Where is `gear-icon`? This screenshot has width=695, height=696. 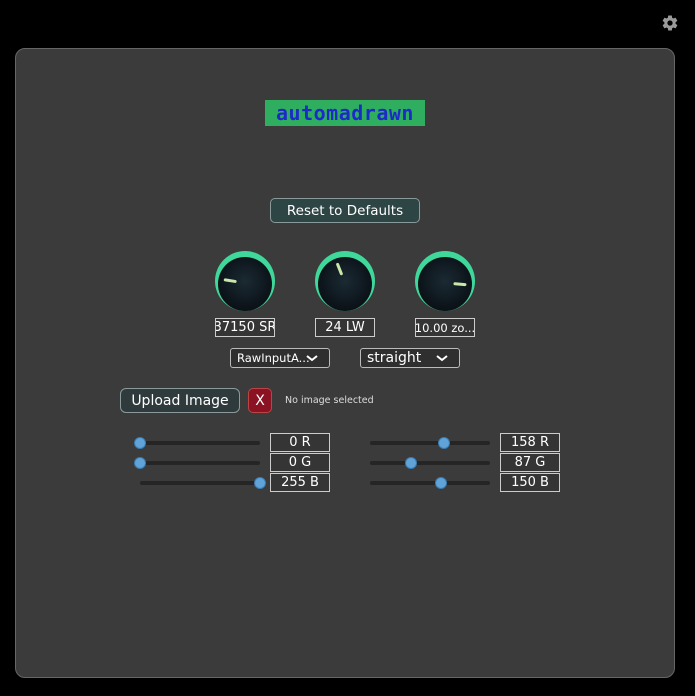 gear-icon is located at coordinates (670, 23).